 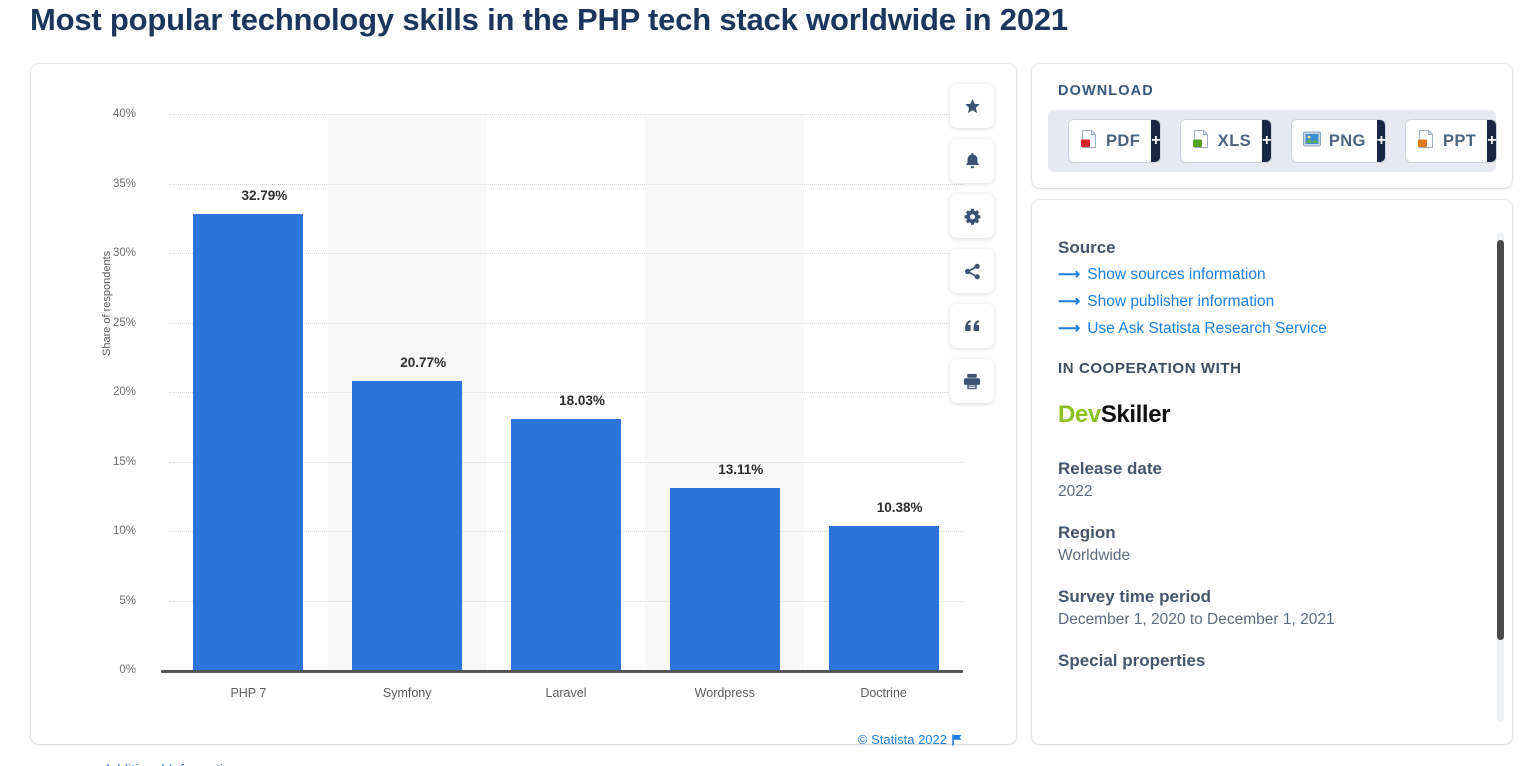 What do you see at coordinates (957, 741) in the screenshot?
I see `flag-icon` at bounding box center [957, 741].